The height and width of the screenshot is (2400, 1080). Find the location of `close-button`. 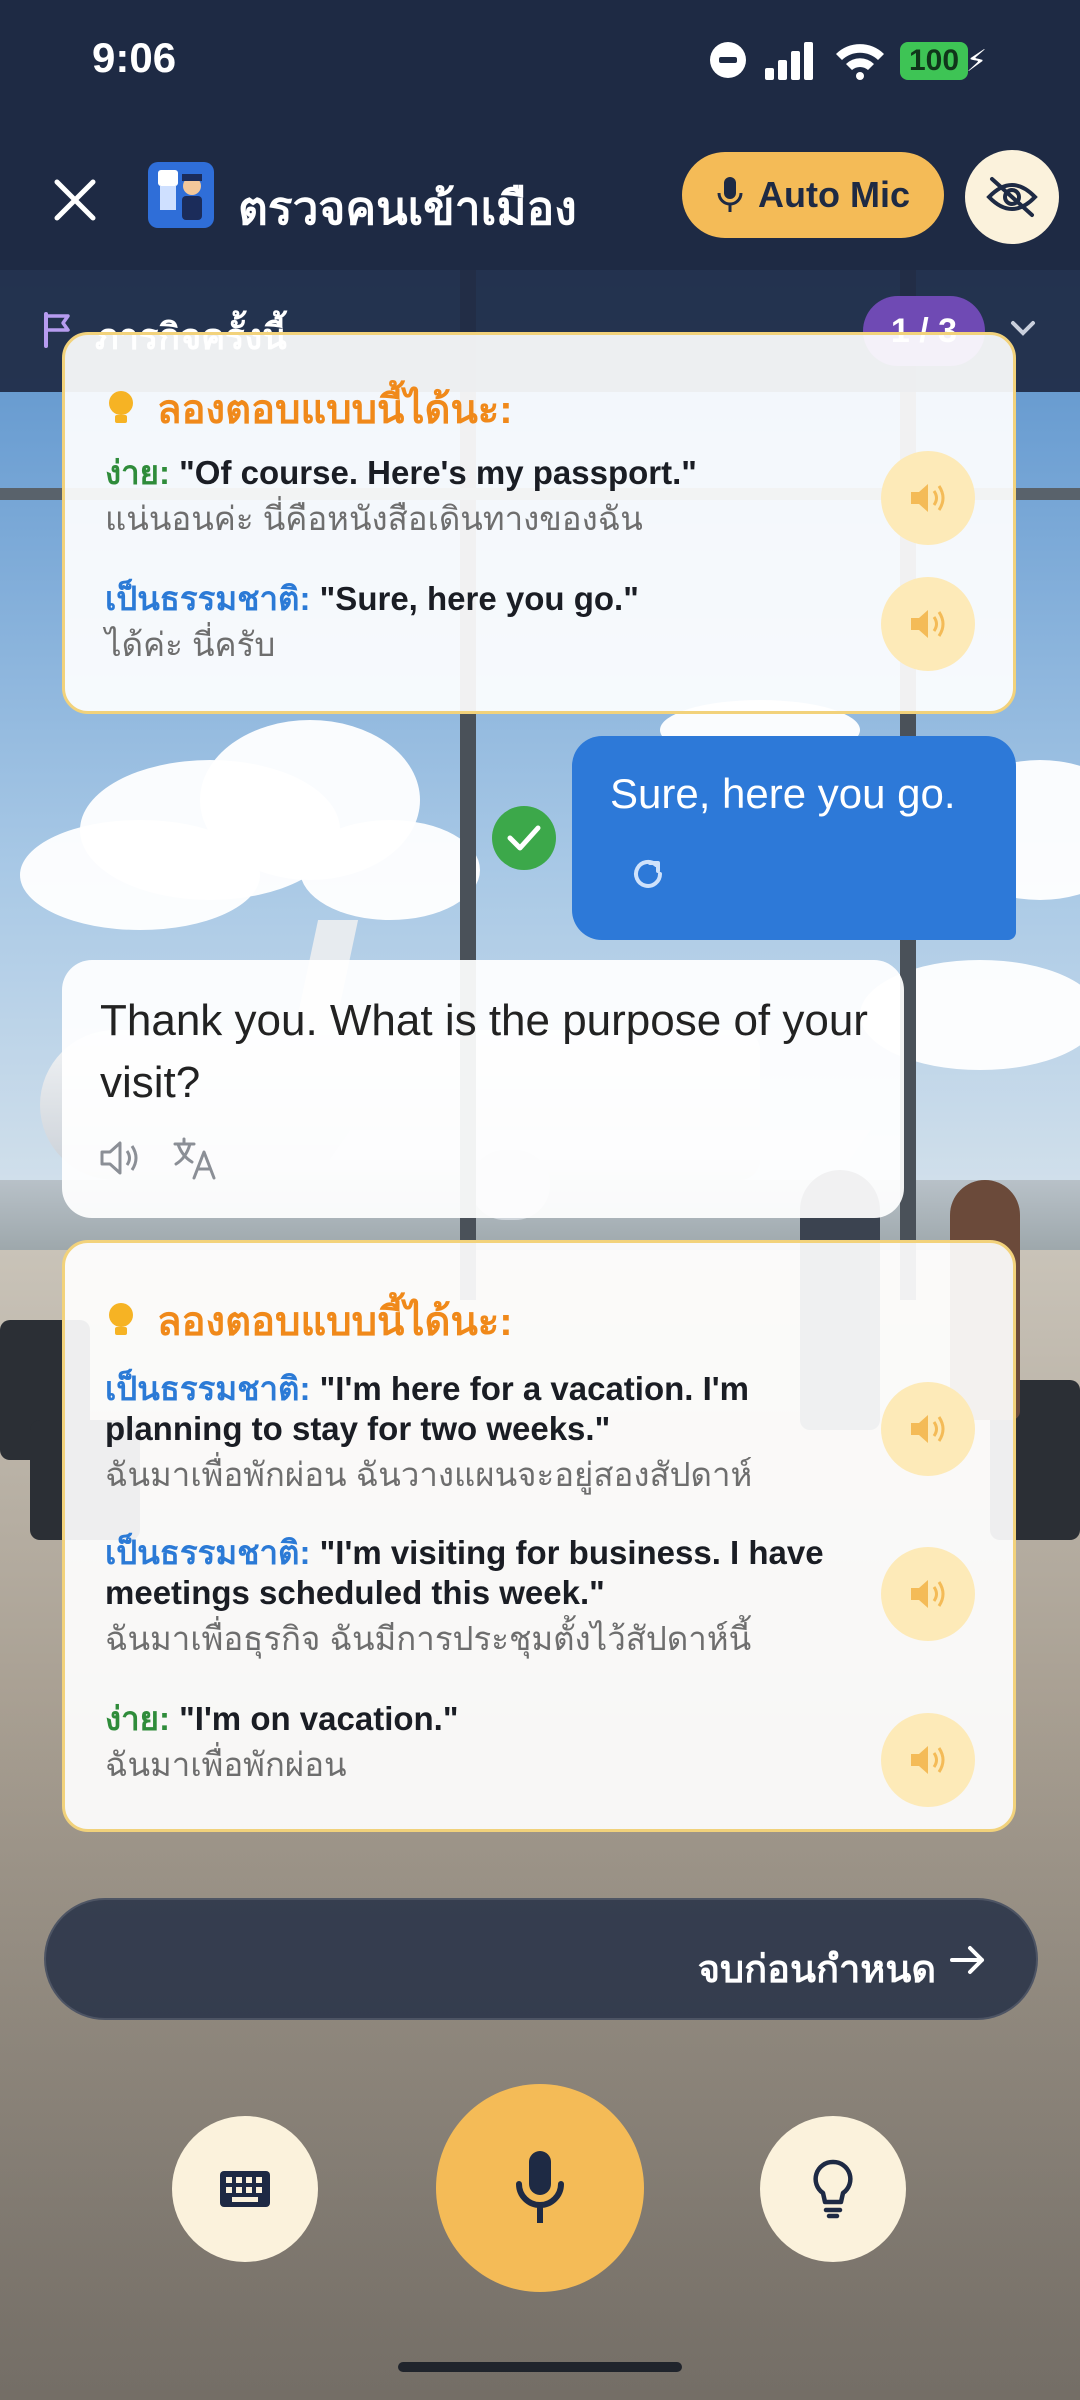

close-button is located at coordinates (75, 200).